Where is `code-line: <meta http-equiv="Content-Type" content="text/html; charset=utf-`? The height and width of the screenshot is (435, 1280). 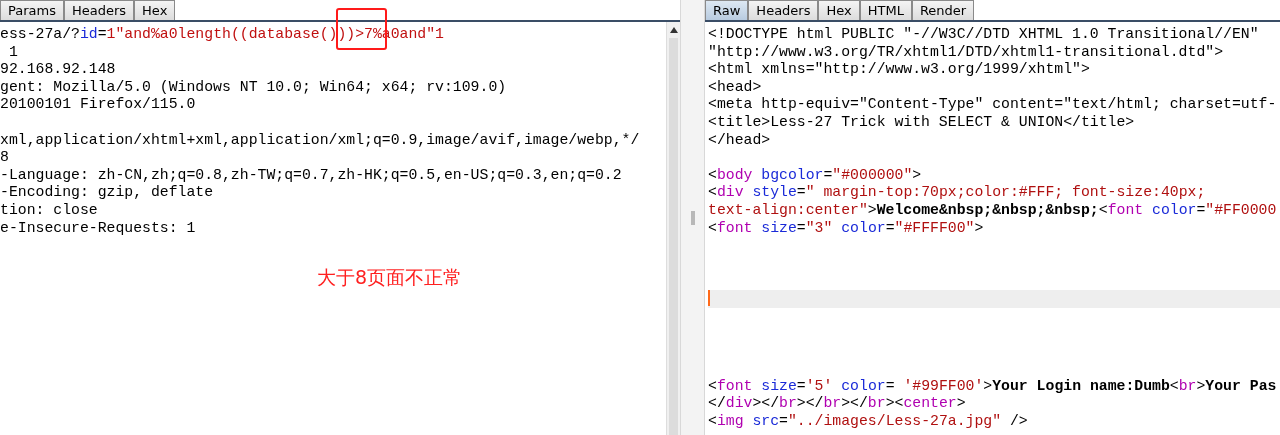
code-line: <meta http-equiv="Content-Type" content="text/html; charset=utf- is located at coordinates (992, 104).